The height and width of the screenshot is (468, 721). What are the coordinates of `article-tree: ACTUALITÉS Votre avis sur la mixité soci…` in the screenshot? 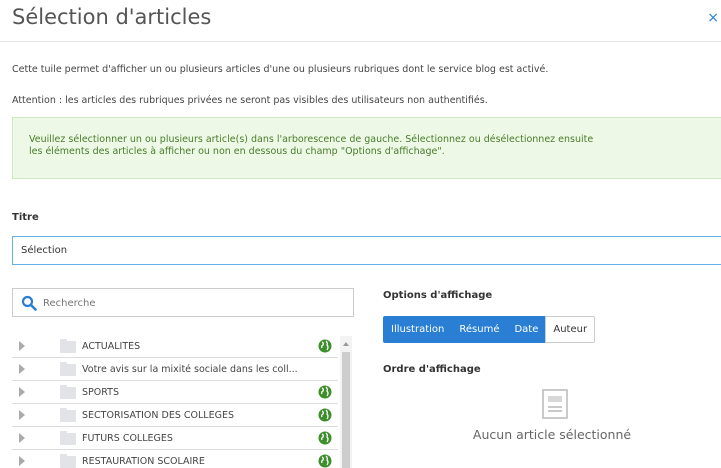 It's located at (183, 402).